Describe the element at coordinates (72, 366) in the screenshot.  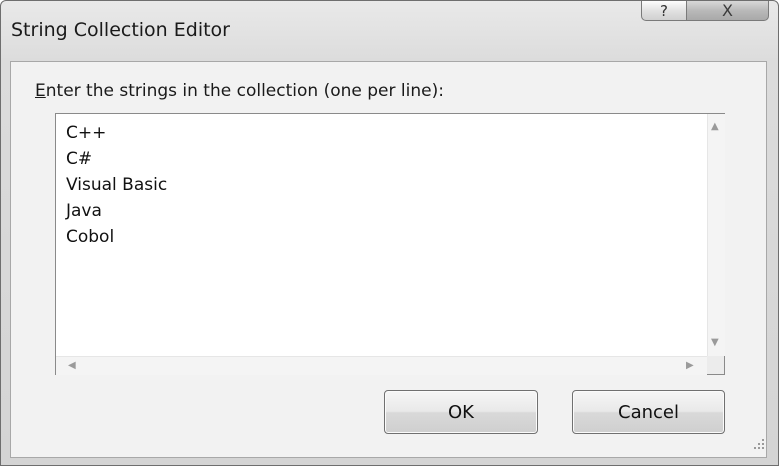
I see `scroll-left-arrow-icon: ◀` at that location.